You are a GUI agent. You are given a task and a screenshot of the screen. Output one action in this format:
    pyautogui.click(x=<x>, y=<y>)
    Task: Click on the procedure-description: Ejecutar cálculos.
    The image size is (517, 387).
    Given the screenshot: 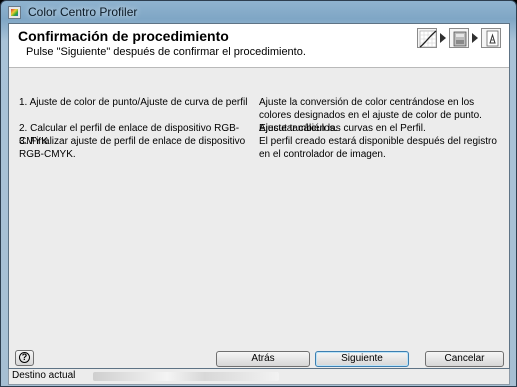 What is the action you would take?
    pyautogui.click(x=298, y=128)
    